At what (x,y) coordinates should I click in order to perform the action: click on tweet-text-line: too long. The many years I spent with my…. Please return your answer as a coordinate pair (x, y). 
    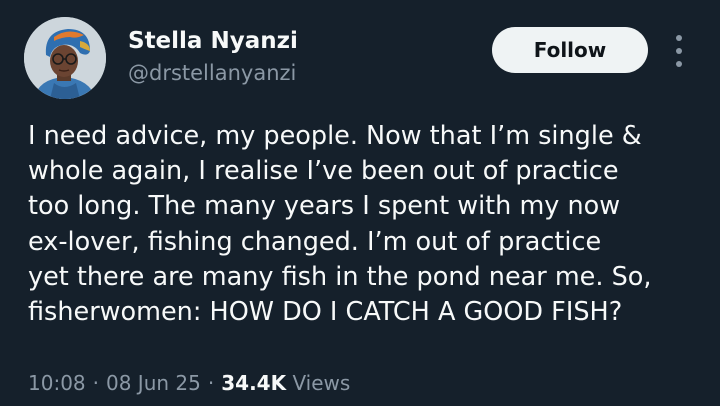
    Looking at the image, I should click on (324, 206).